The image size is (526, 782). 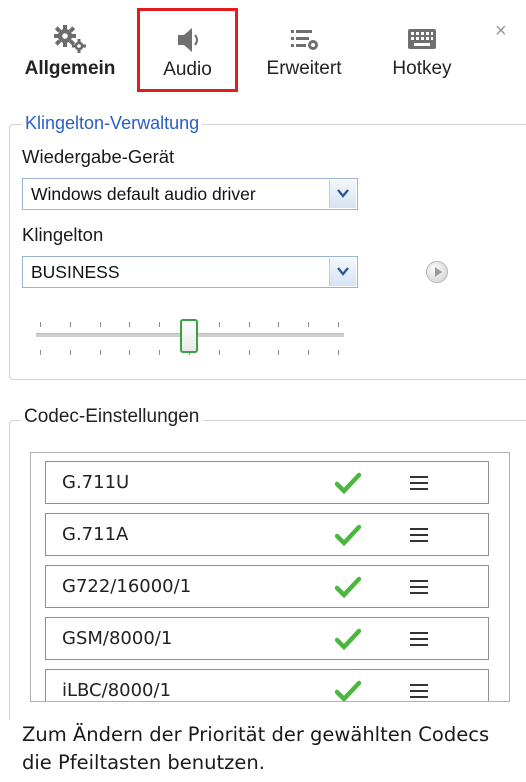 I want to click on play-icon, so click(x=438, y=272).